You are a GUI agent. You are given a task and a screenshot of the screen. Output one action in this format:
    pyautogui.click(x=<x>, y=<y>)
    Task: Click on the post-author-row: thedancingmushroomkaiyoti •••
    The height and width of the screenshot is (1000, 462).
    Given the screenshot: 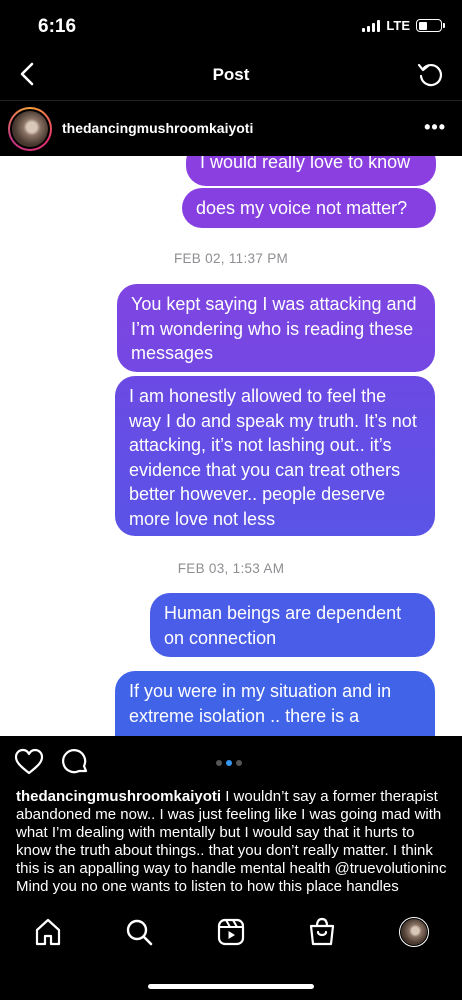 What is the action you would take?
    pyautogui.click(x=231, y=128)
    